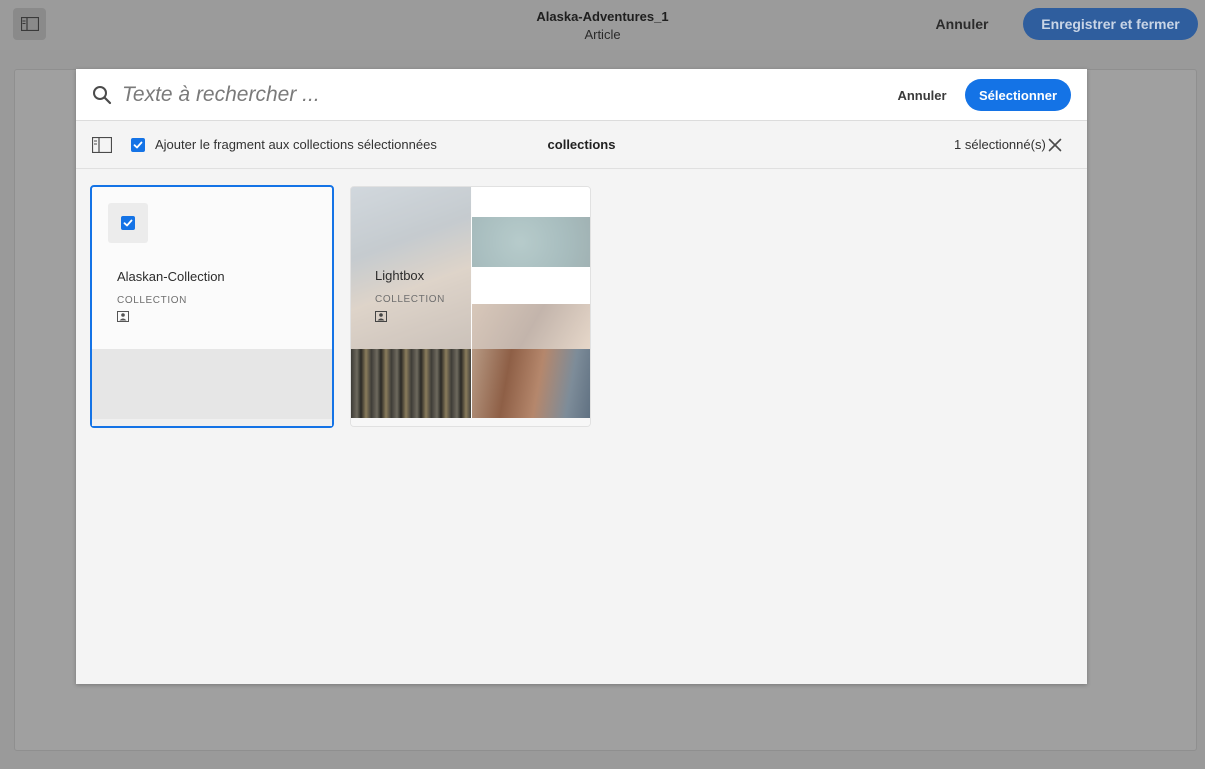 This screenshot has height=769, width=1205. I want to click on search-bar: Annuler Sélectionner, so click(581, 95).